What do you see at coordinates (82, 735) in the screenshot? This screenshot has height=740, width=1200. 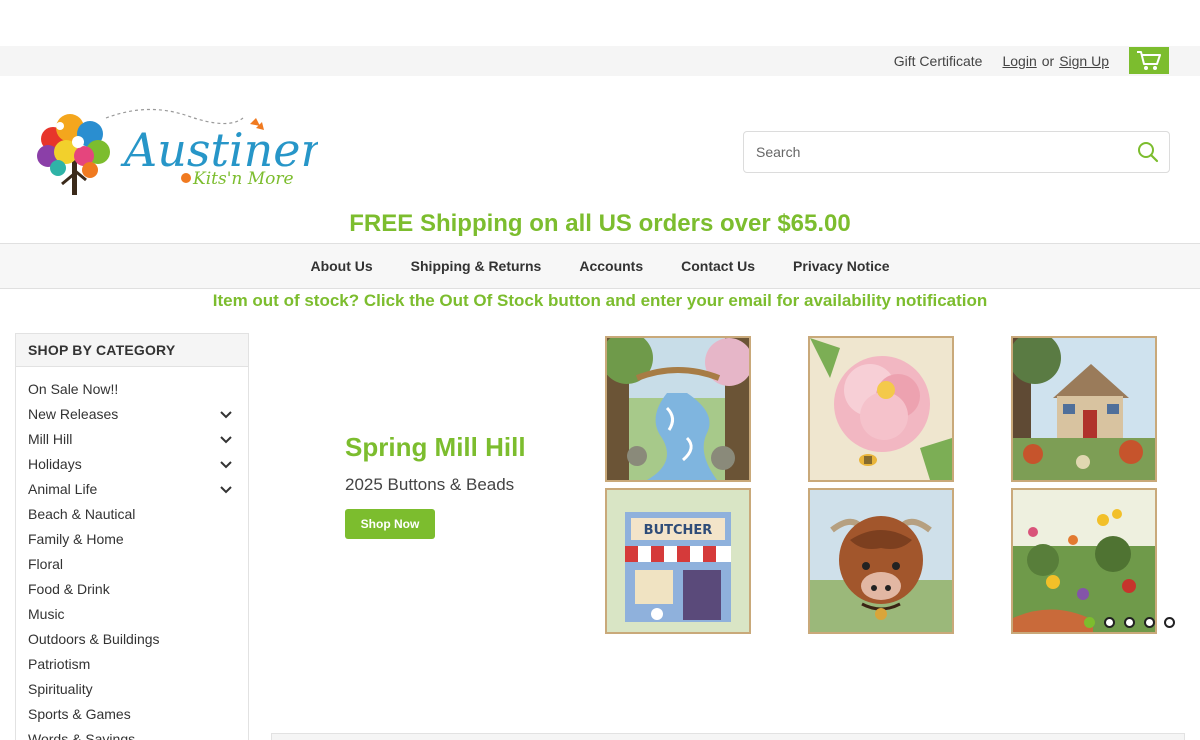 I see `category-label: Words & Sayings` at bounding box center [82, 735].